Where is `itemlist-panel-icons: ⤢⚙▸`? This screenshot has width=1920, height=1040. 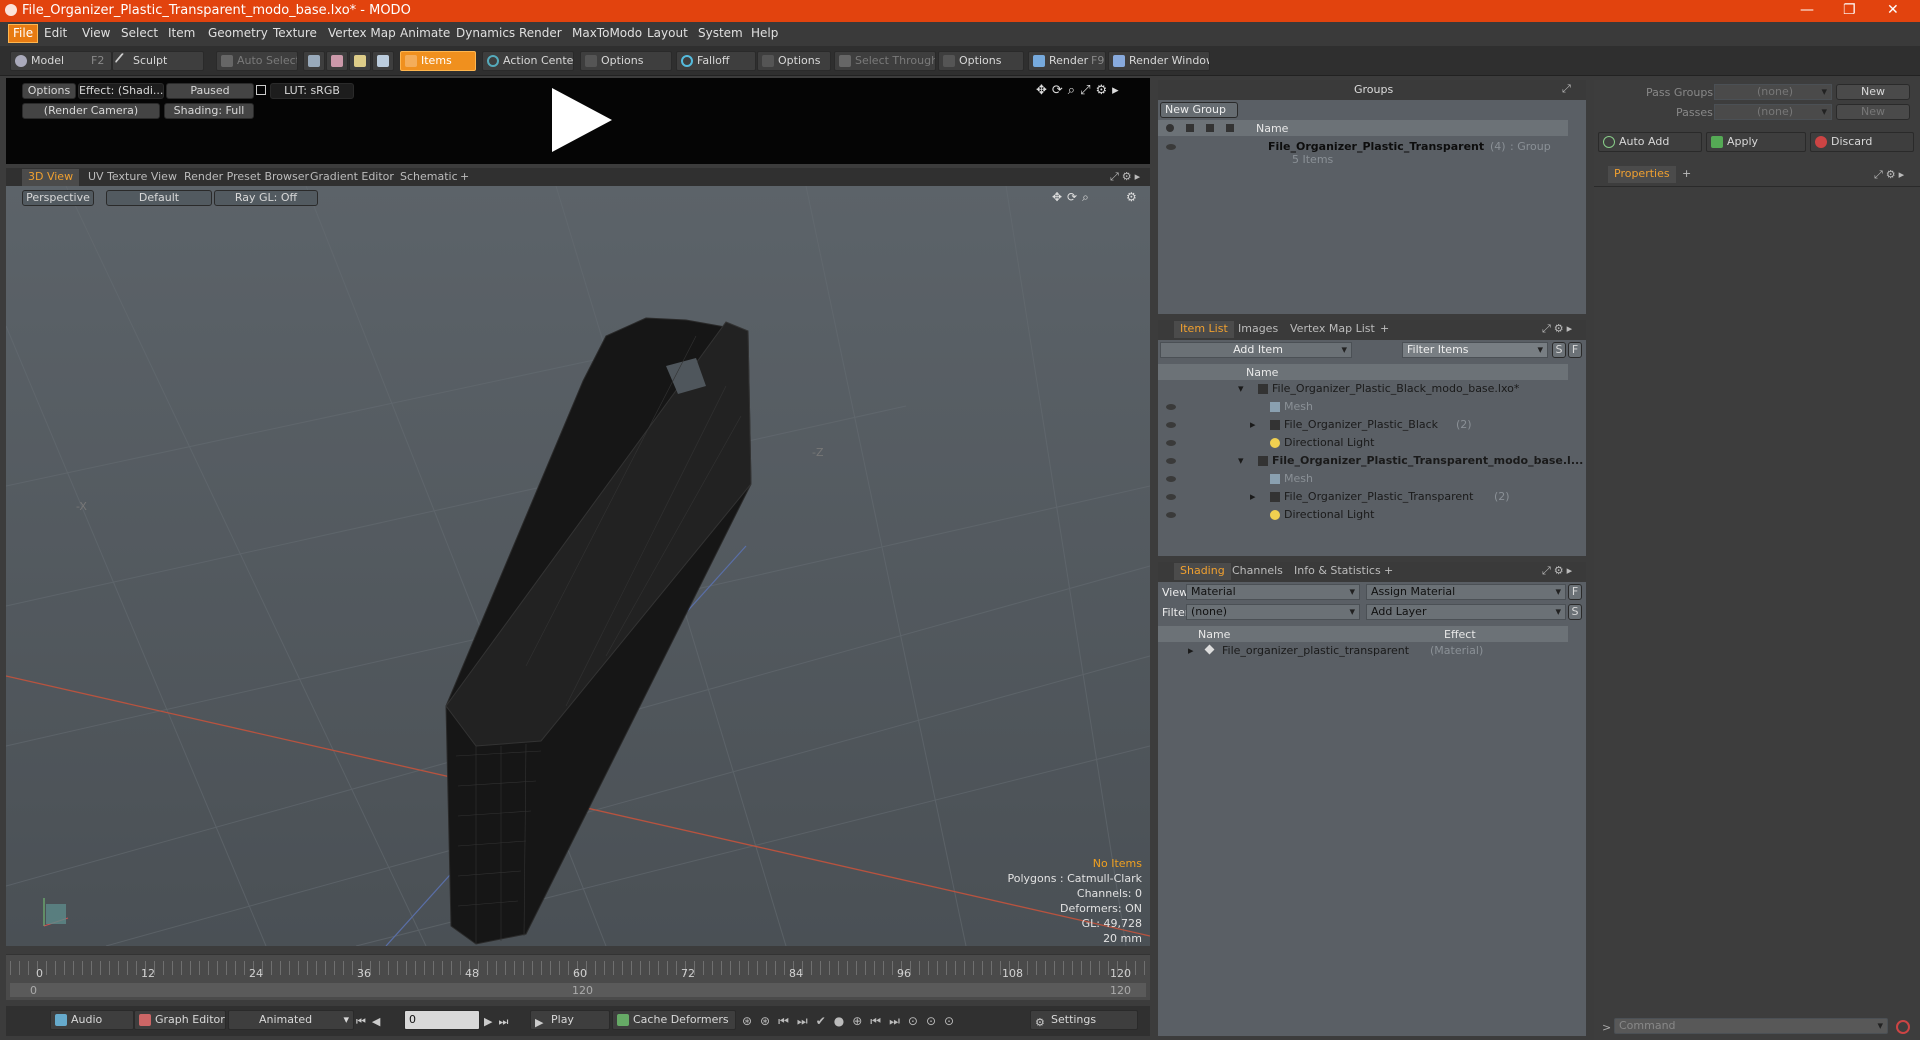
itemlist-panel-icons: ⤢⚙▸ is located at coordinates (1558, 329).